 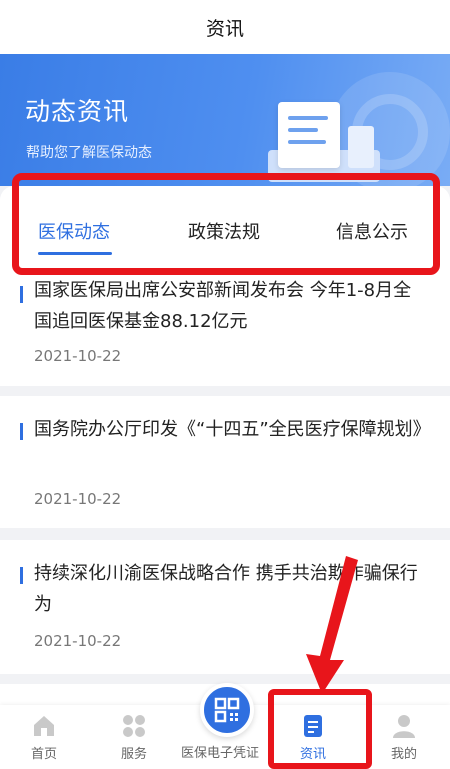 I want to click on grid-icon, so click(x=134, y=726).